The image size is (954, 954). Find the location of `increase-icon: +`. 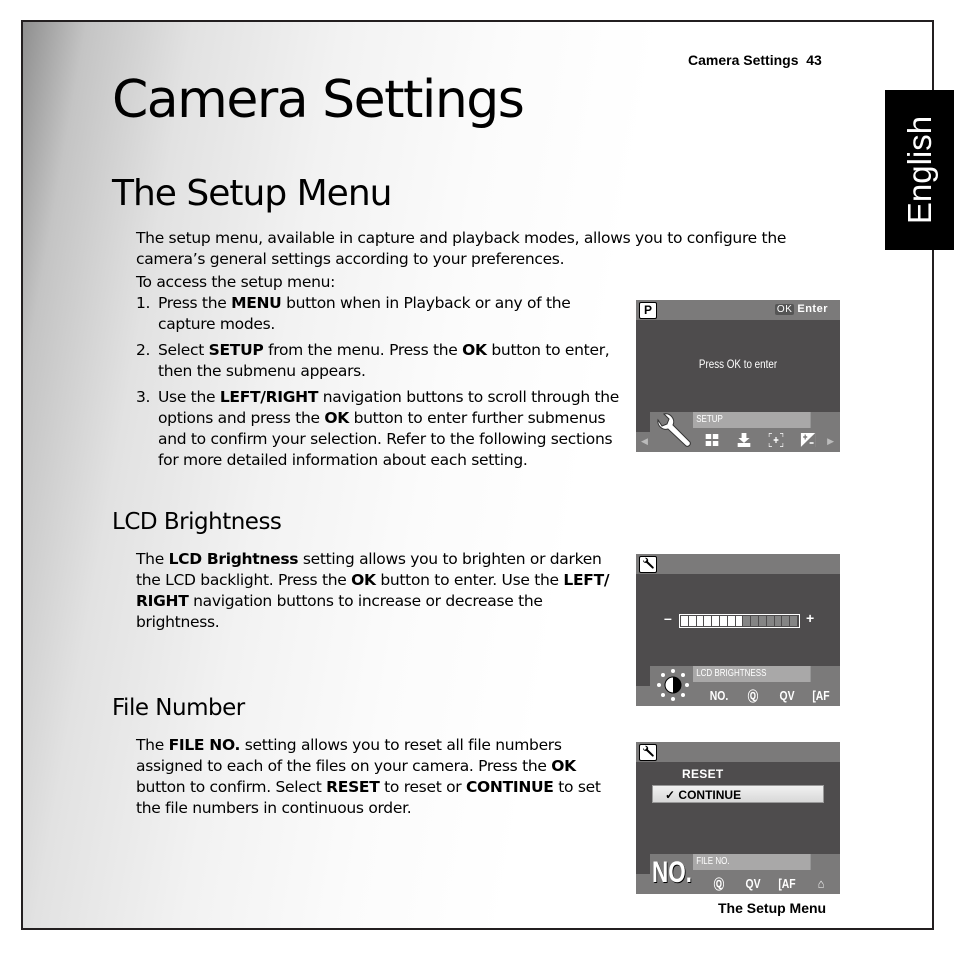

increase-icon: + is located at coordinates (810, 618).